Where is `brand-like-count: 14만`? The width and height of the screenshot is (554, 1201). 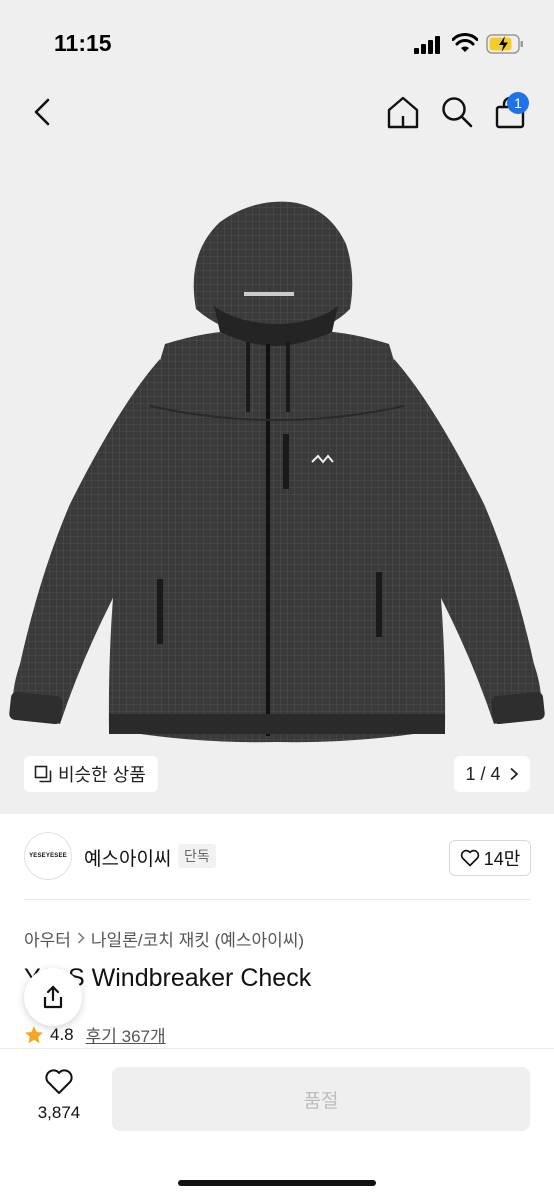 brand-like-count: 14만 is located at coordinates (502, 859).